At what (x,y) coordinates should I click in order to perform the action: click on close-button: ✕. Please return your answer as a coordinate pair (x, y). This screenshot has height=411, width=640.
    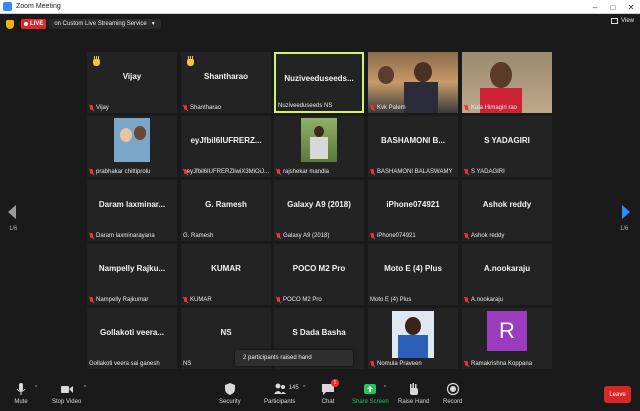
    Looking at the image, I should click on (631, 7).